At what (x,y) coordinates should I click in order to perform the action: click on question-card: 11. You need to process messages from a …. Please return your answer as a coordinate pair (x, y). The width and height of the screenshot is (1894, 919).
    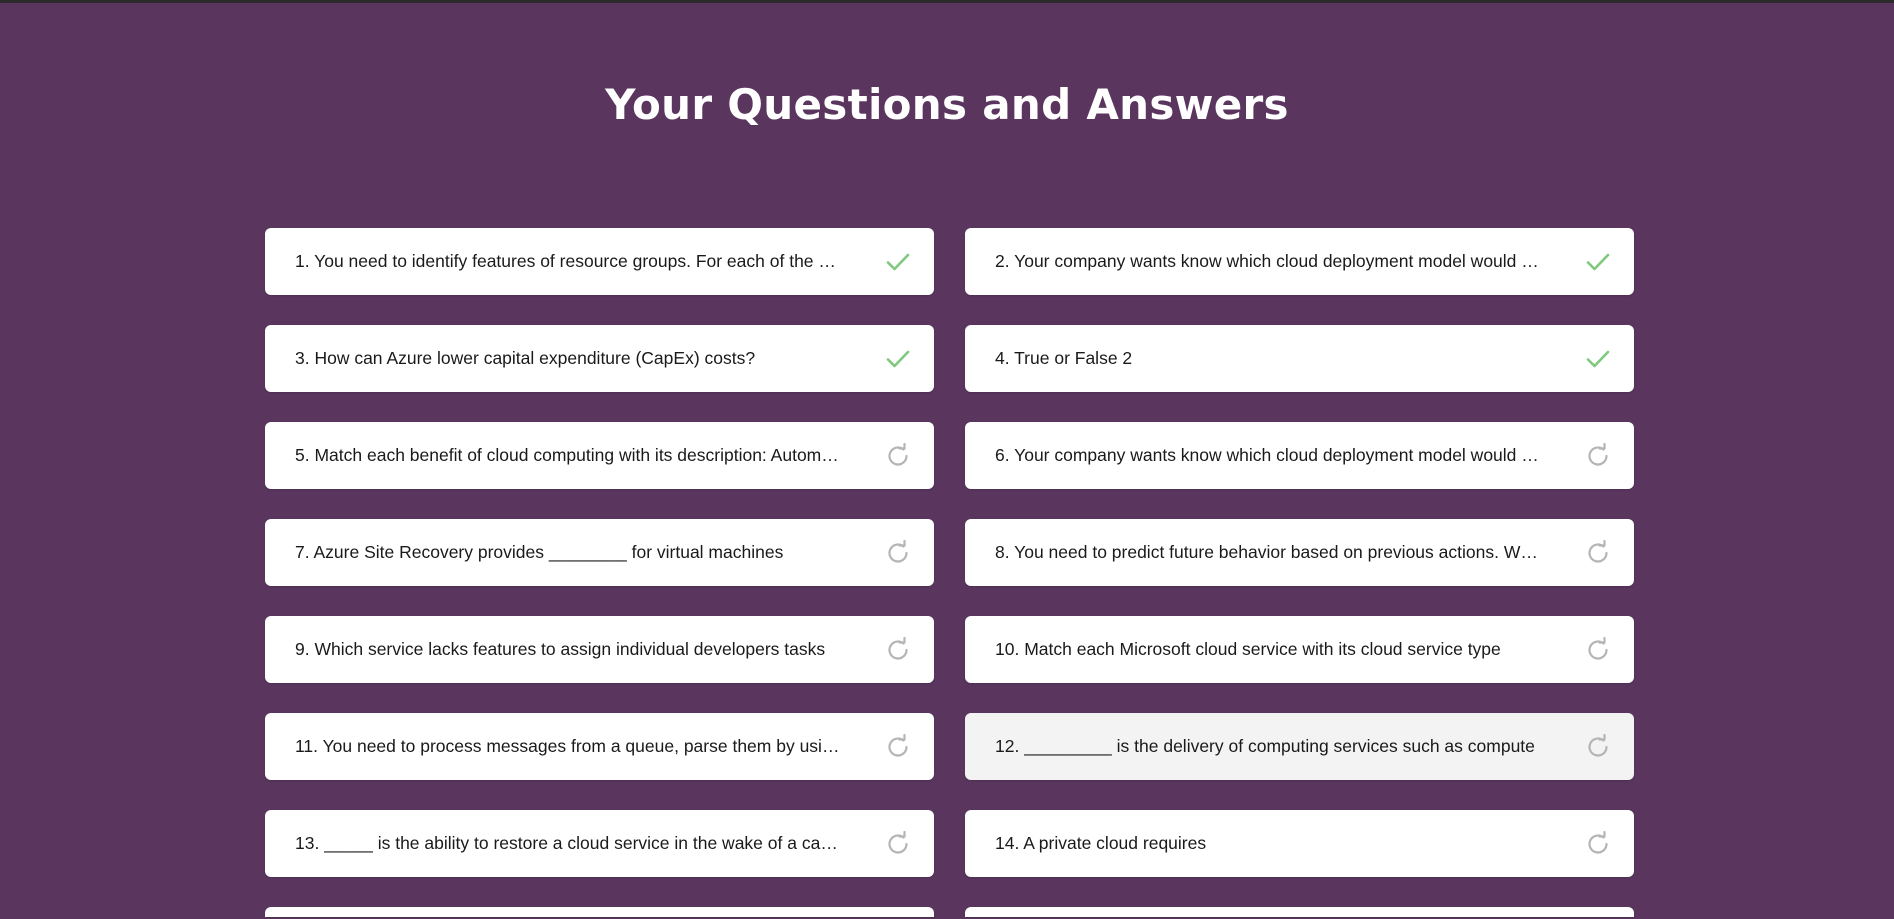
    Looking at the image, I should click on (599, 746).